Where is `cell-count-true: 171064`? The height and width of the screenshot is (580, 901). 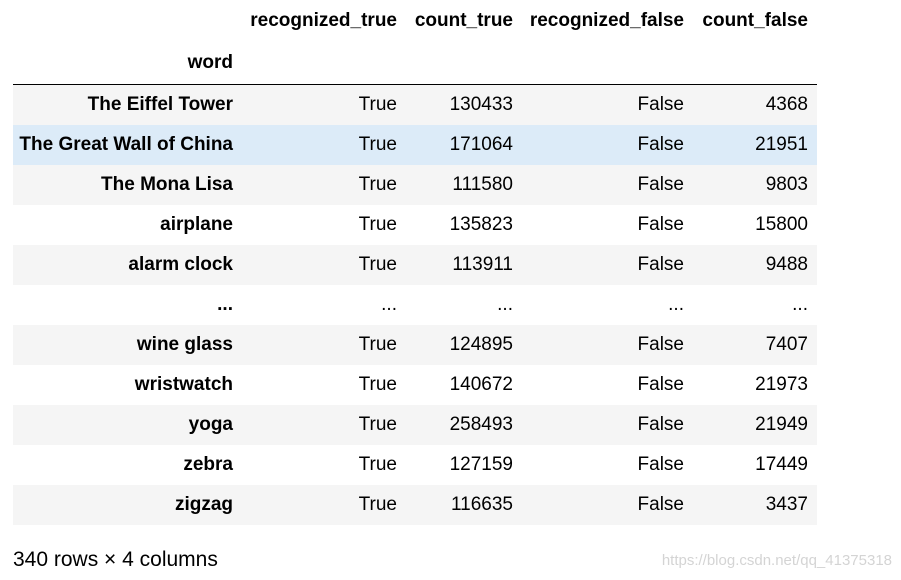
cell-count-true: 171064 is located at coordinates (481, 144).